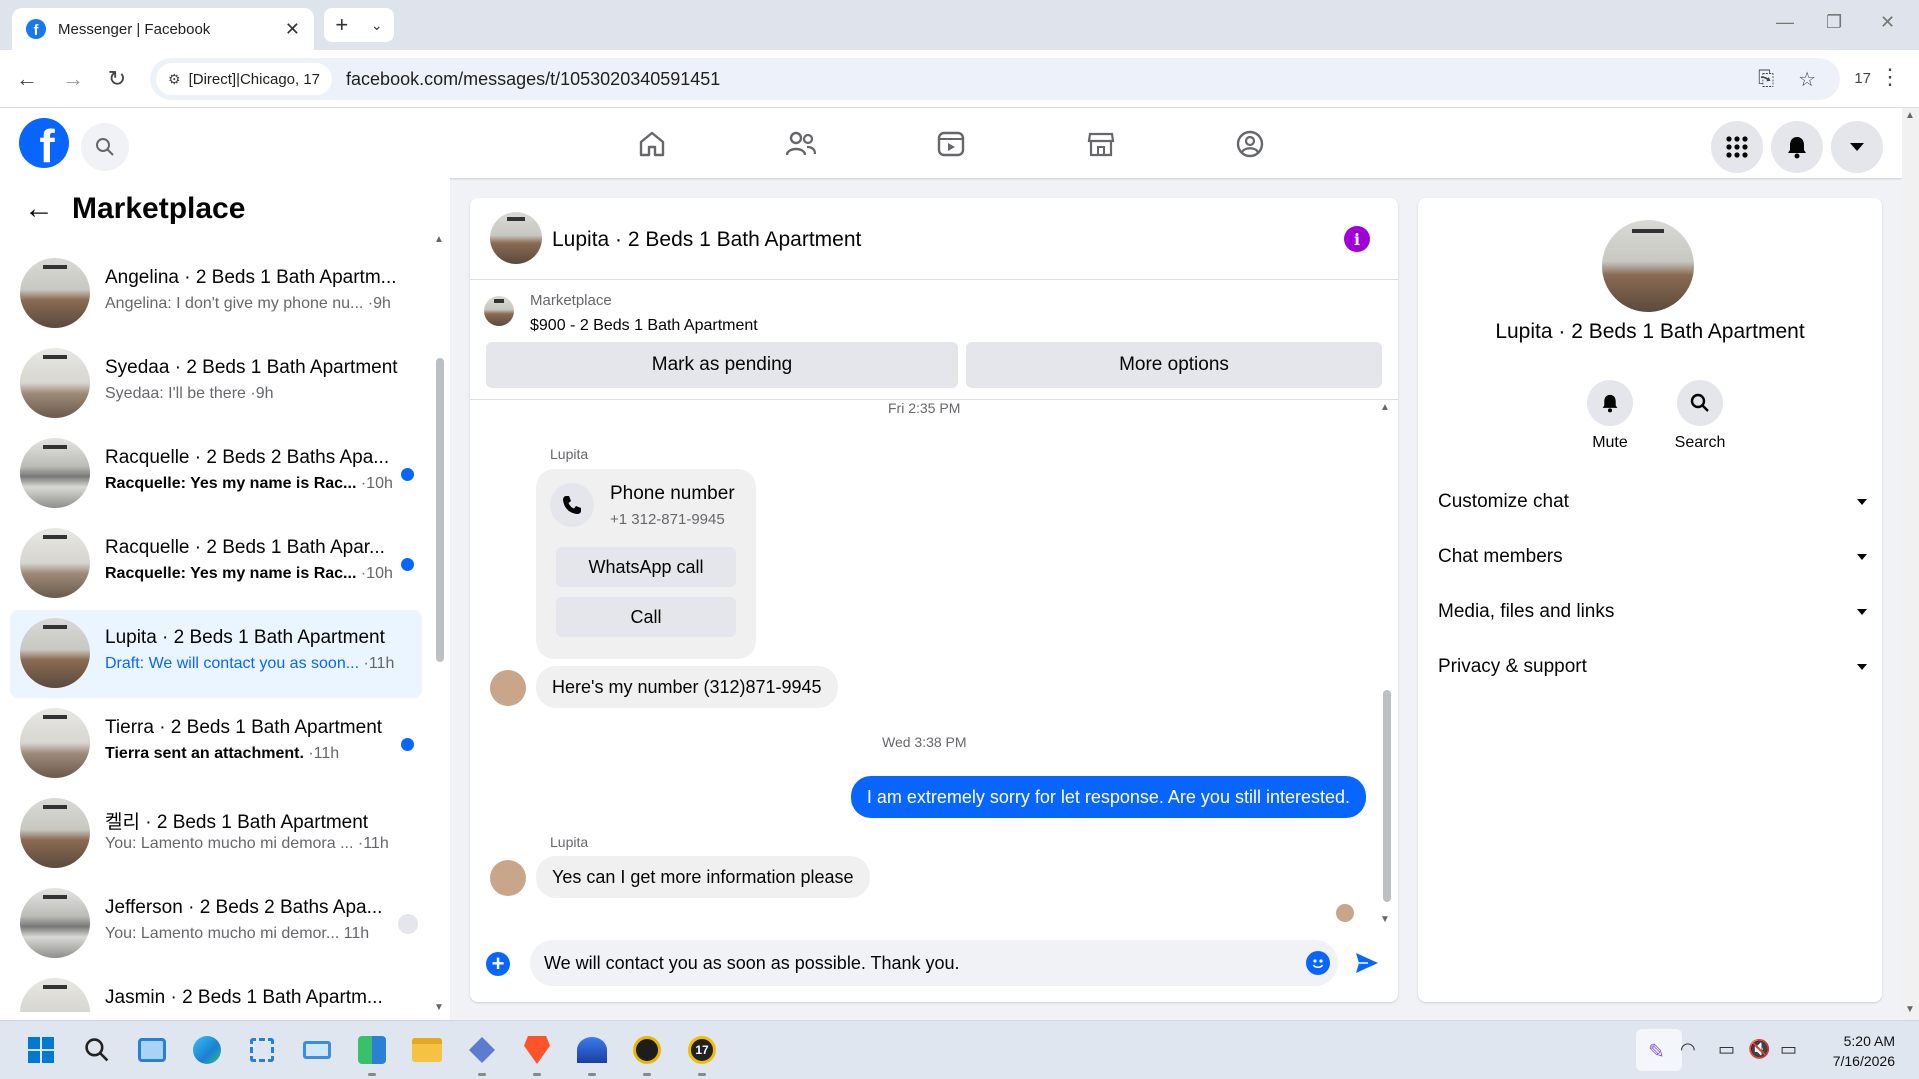 This screenshot has width=1919, height=1079. What do you see at coordinates (97, 1050) in the screenshot?
I see `taskbar-search-icon` at bounding box center [97, 1050].